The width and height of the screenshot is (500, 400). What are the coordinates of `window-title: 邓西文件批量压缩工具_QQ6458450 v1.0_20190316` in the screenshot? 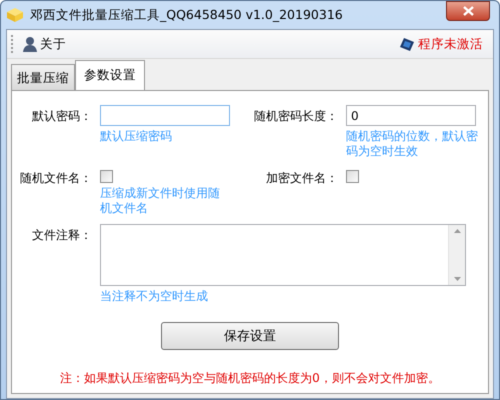 It's located at (187, 15).